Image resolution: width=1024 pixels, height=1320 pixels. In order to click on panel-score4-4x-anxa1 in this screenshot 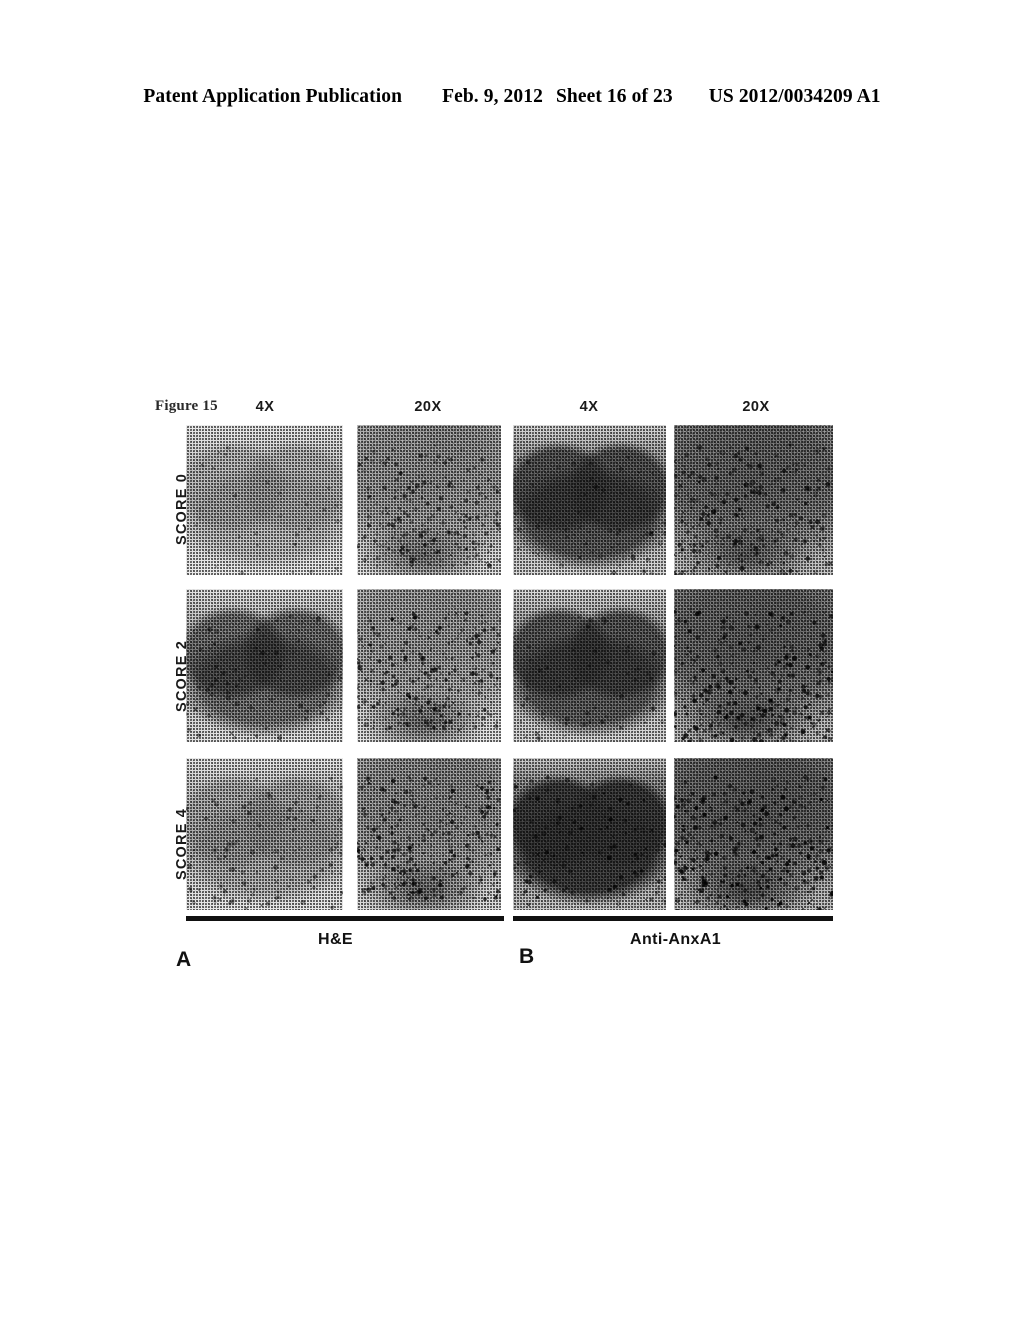, I will do `click(589, 834)`.